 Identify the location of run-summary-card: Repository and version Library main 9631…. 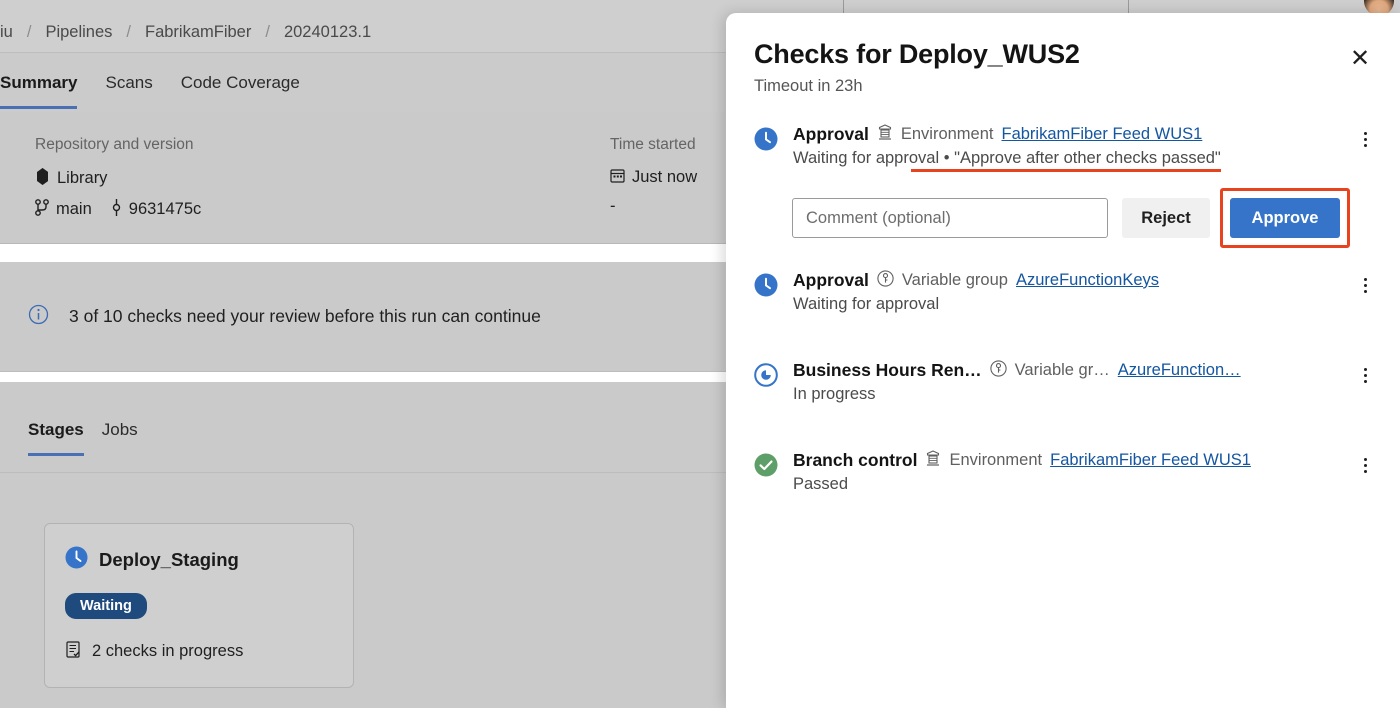
(365, 178).